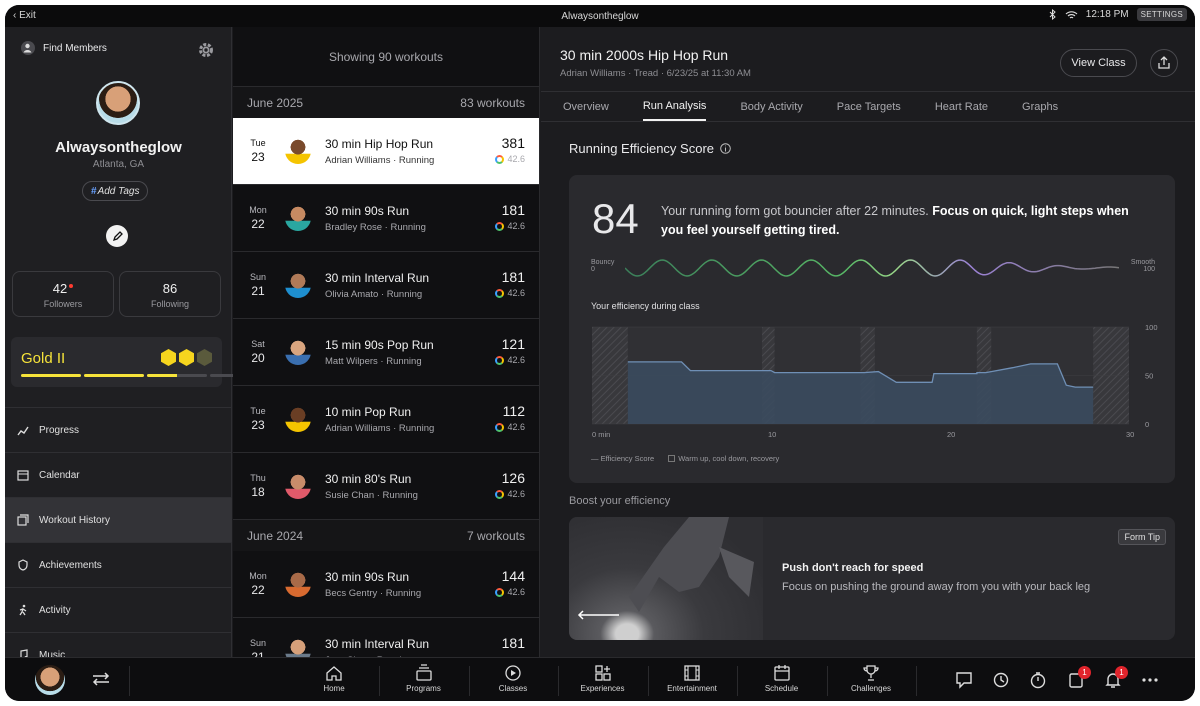 The image size is (1200, 706). Describe the element at coordinates (75, 48) in the screenshot. I see `find-members-label: Find Members` at that location.